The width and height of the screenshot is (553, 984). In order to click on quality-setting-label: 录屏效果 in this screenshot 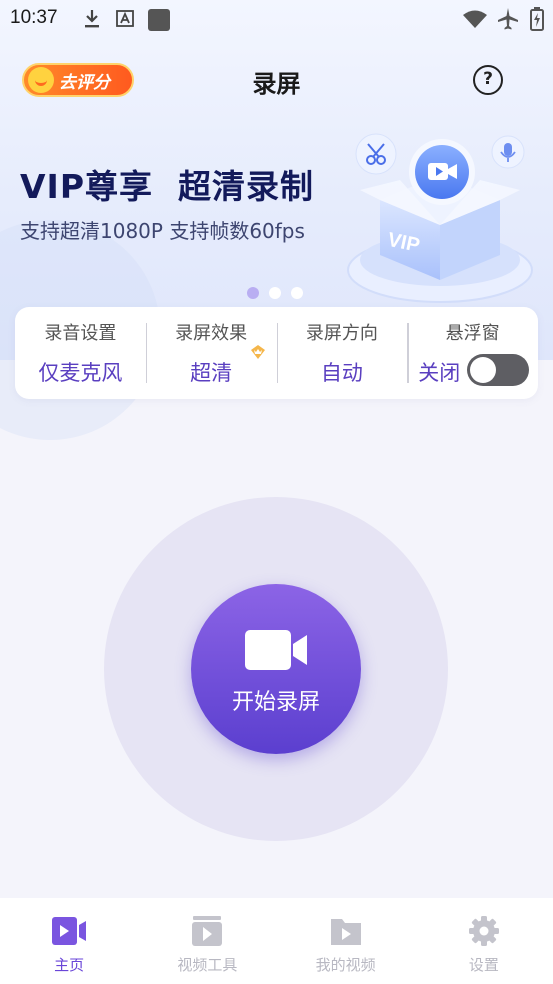, I will do `click(211, 333)`.